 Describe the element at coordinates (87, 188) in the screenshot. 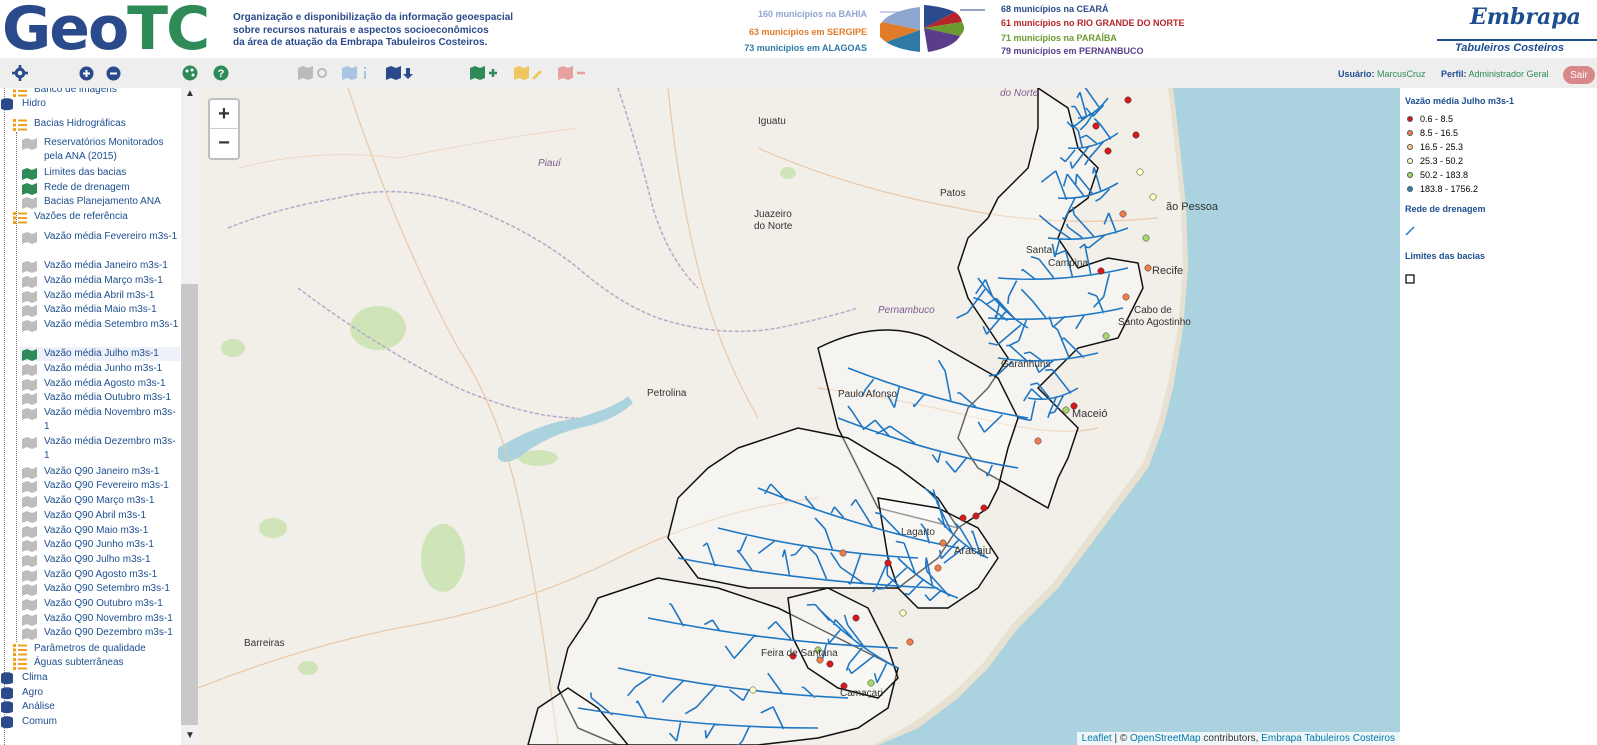

I see `layer-rede: Rede de drenagem` at that location.